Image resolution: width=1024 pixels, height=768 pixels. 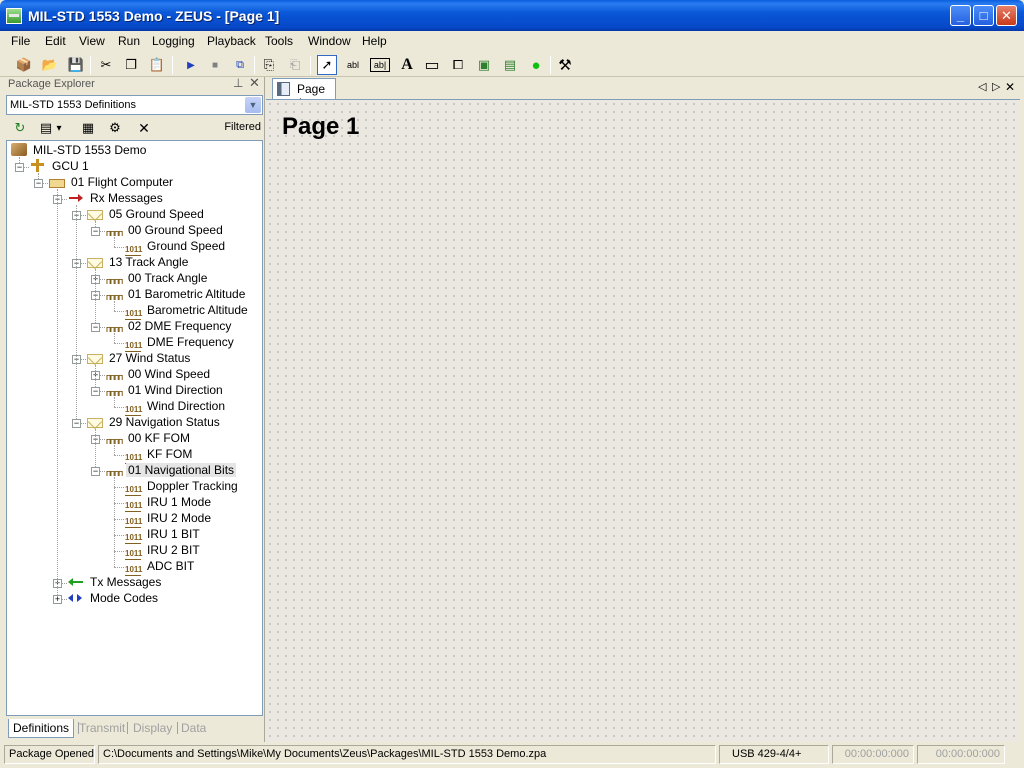 What do you see at coordinates (996, 86) in the screenshot?
I see `scroll-right-icon: ▷` at bounding box center [996, 86].